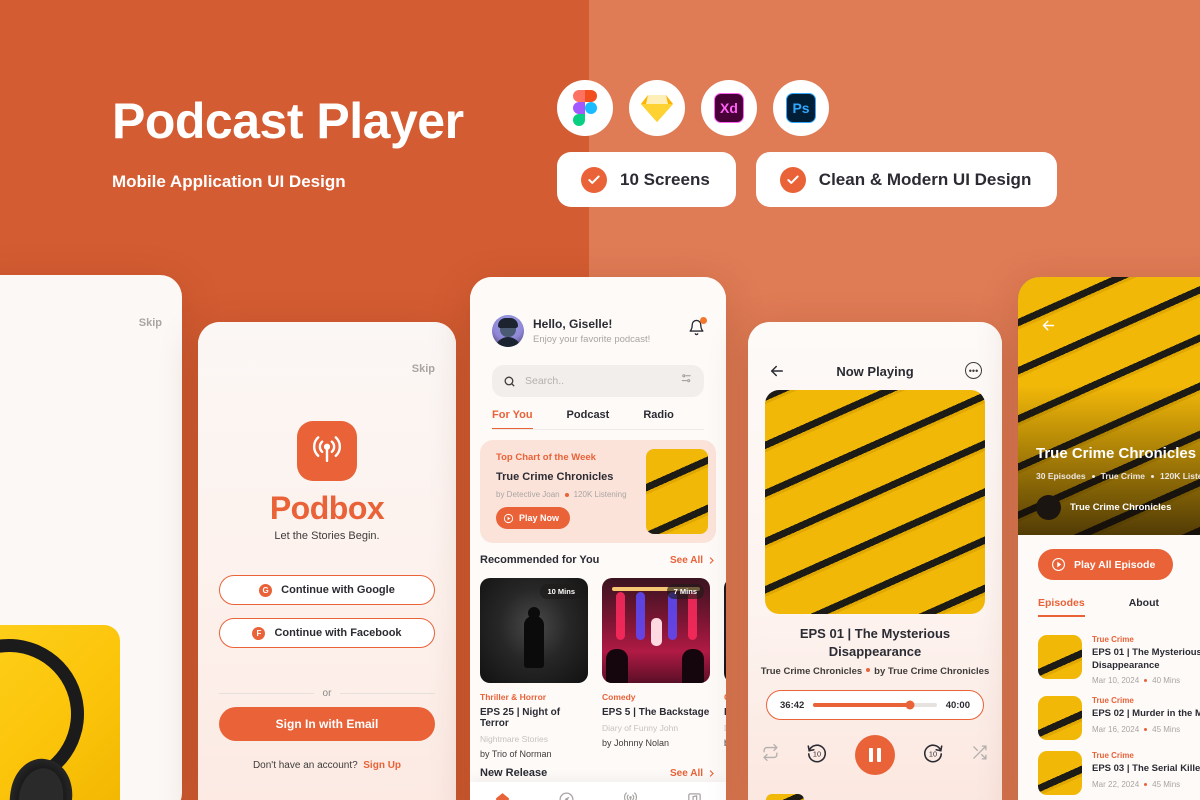 This screenshot has width=1200, height=800. Describe the element at coordinates (585, 108) in the screenshot. I see `figma-icon` at that location.